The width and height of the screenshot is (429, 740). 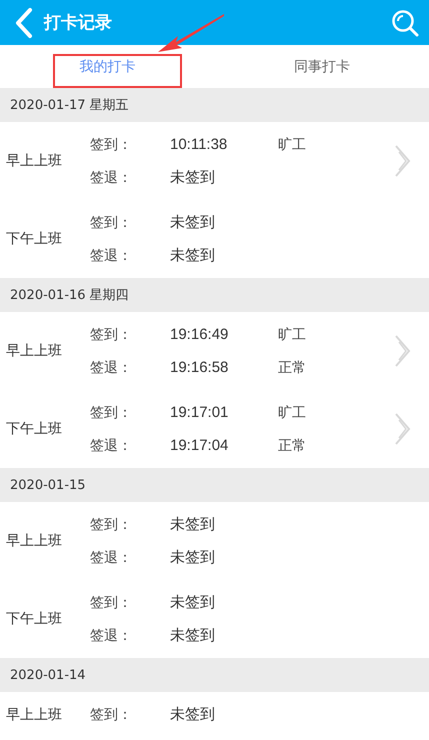 I want to click on record-time: 10:11:38, so click(x=199, y=144).